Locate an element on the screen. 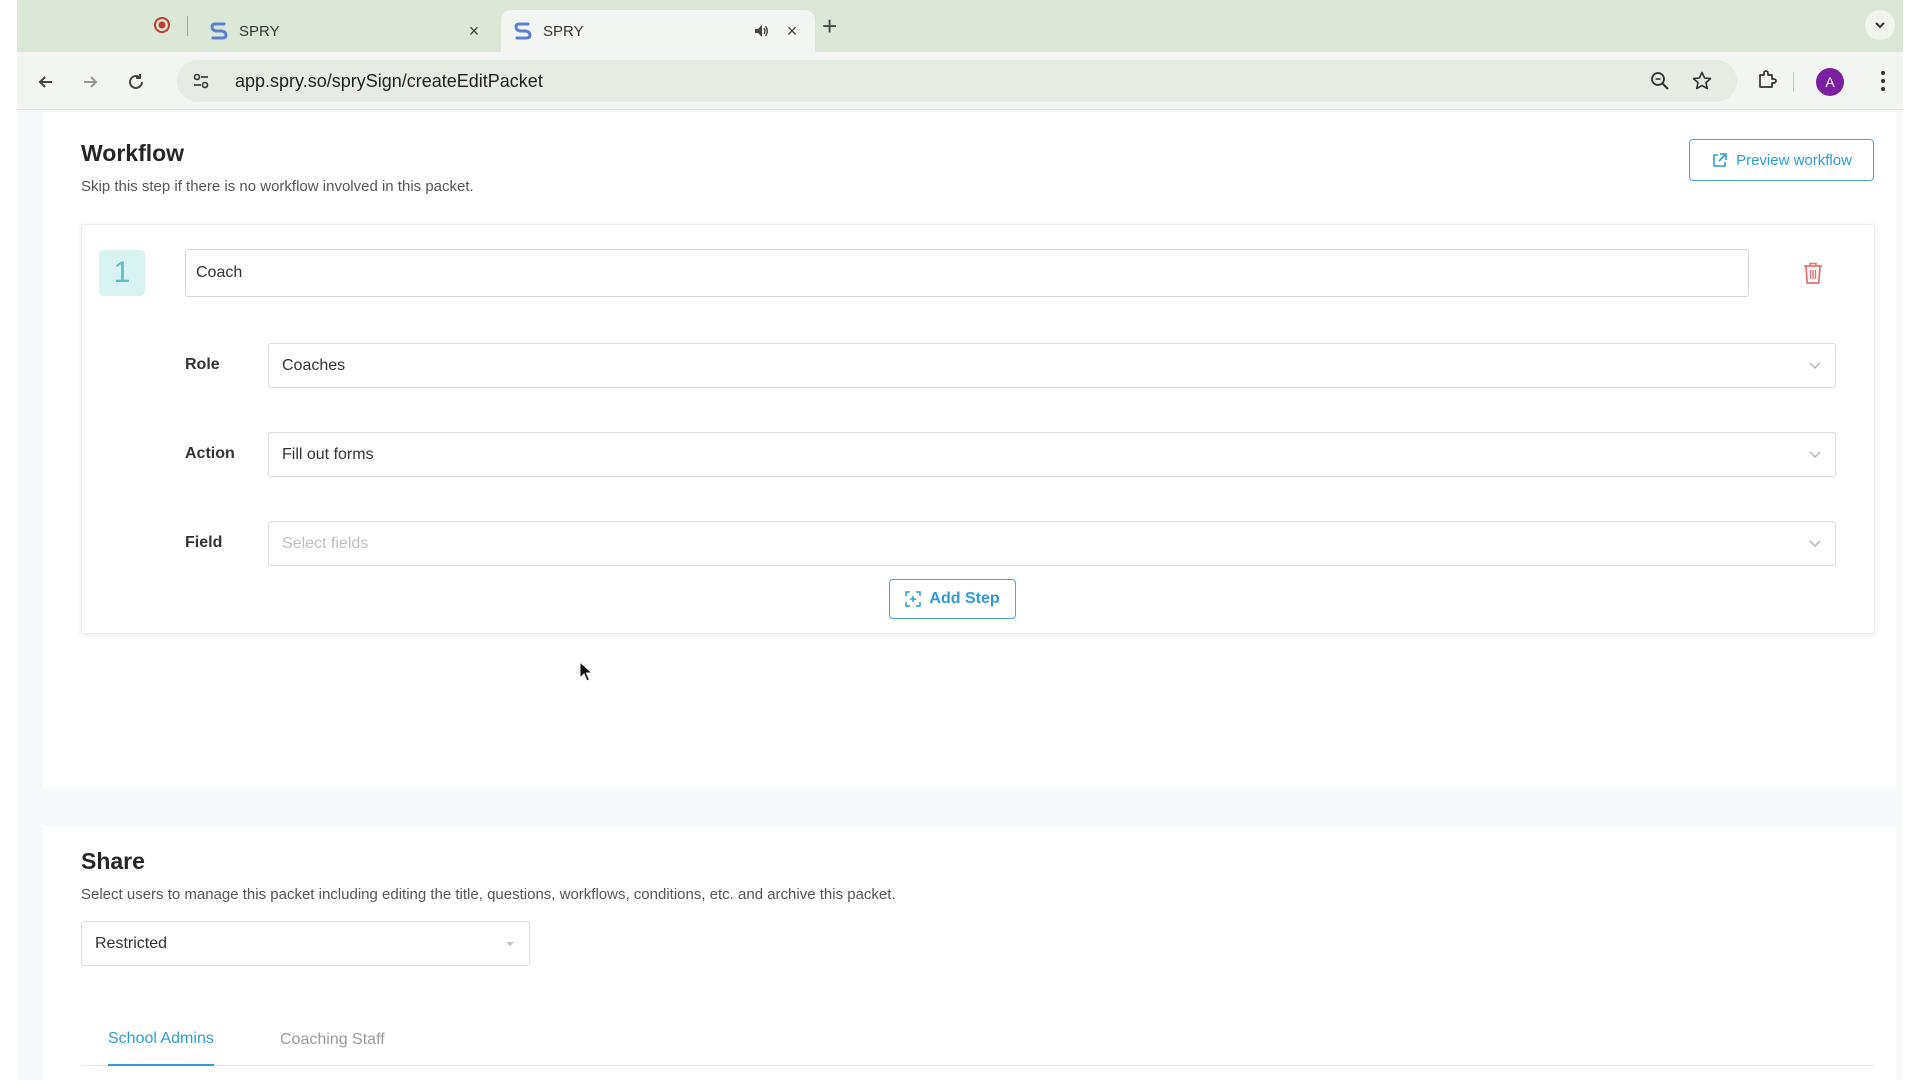 This screenshot has height=1080, width=1920. role-select: Coaches is located at coordinates (1052, 365).